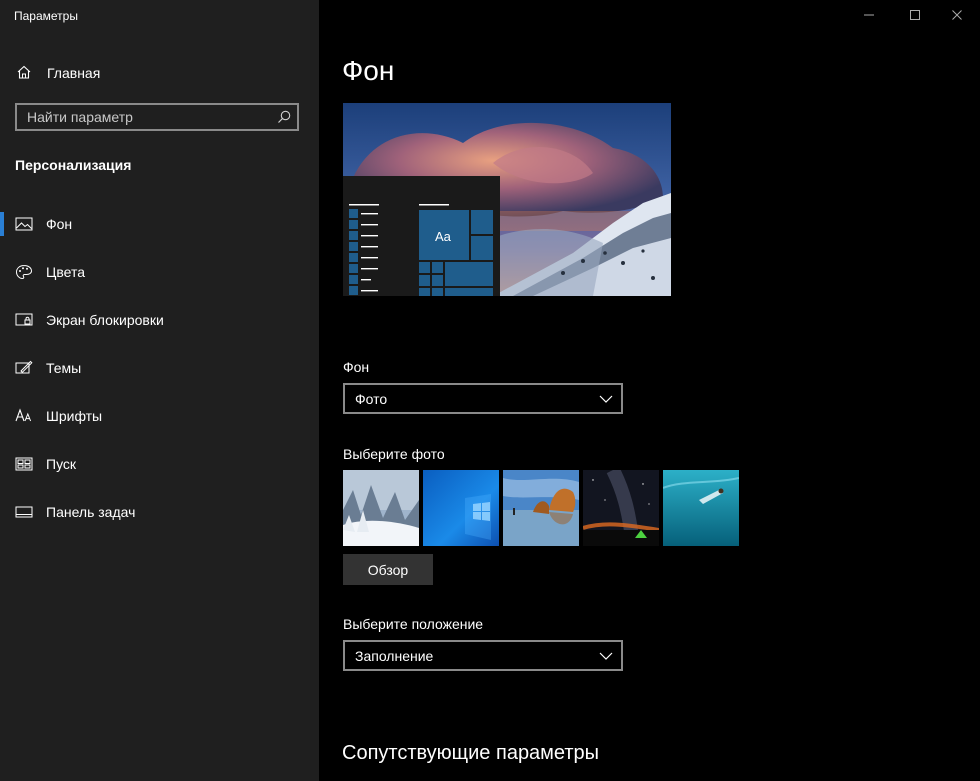 The image size is (980, 781). Describe the element at coordinates (46, 16) in the screenshot. I see `app-title: Параметры` at that location.